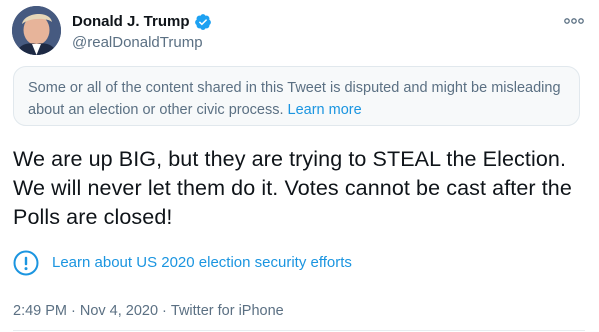 This screenshot has height=332, width=599. Describe the element at coordinates (119, 311) in the screenshot. I see `tweet-date: Nov 4, 2020` at that location.